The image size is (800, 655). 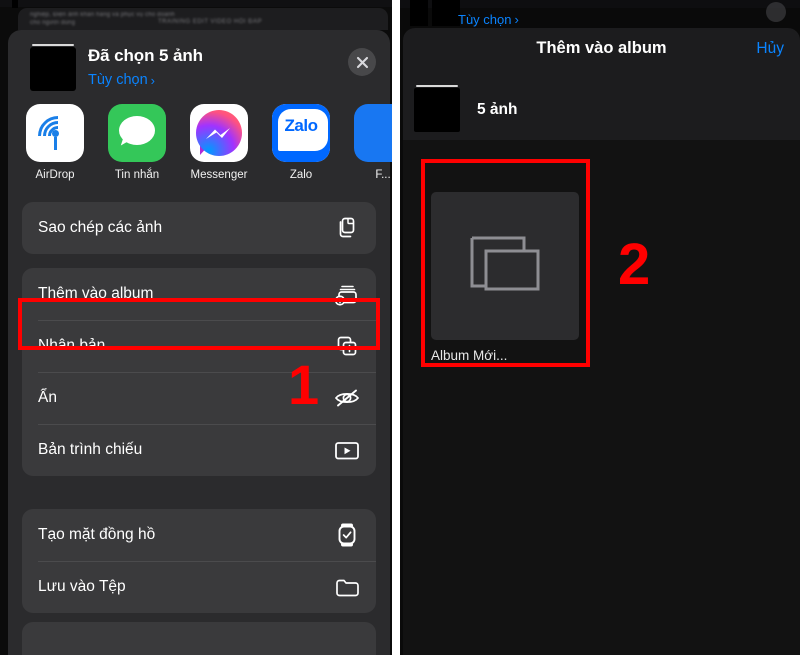 I want to click on close-button, so click(x=362, y=62).